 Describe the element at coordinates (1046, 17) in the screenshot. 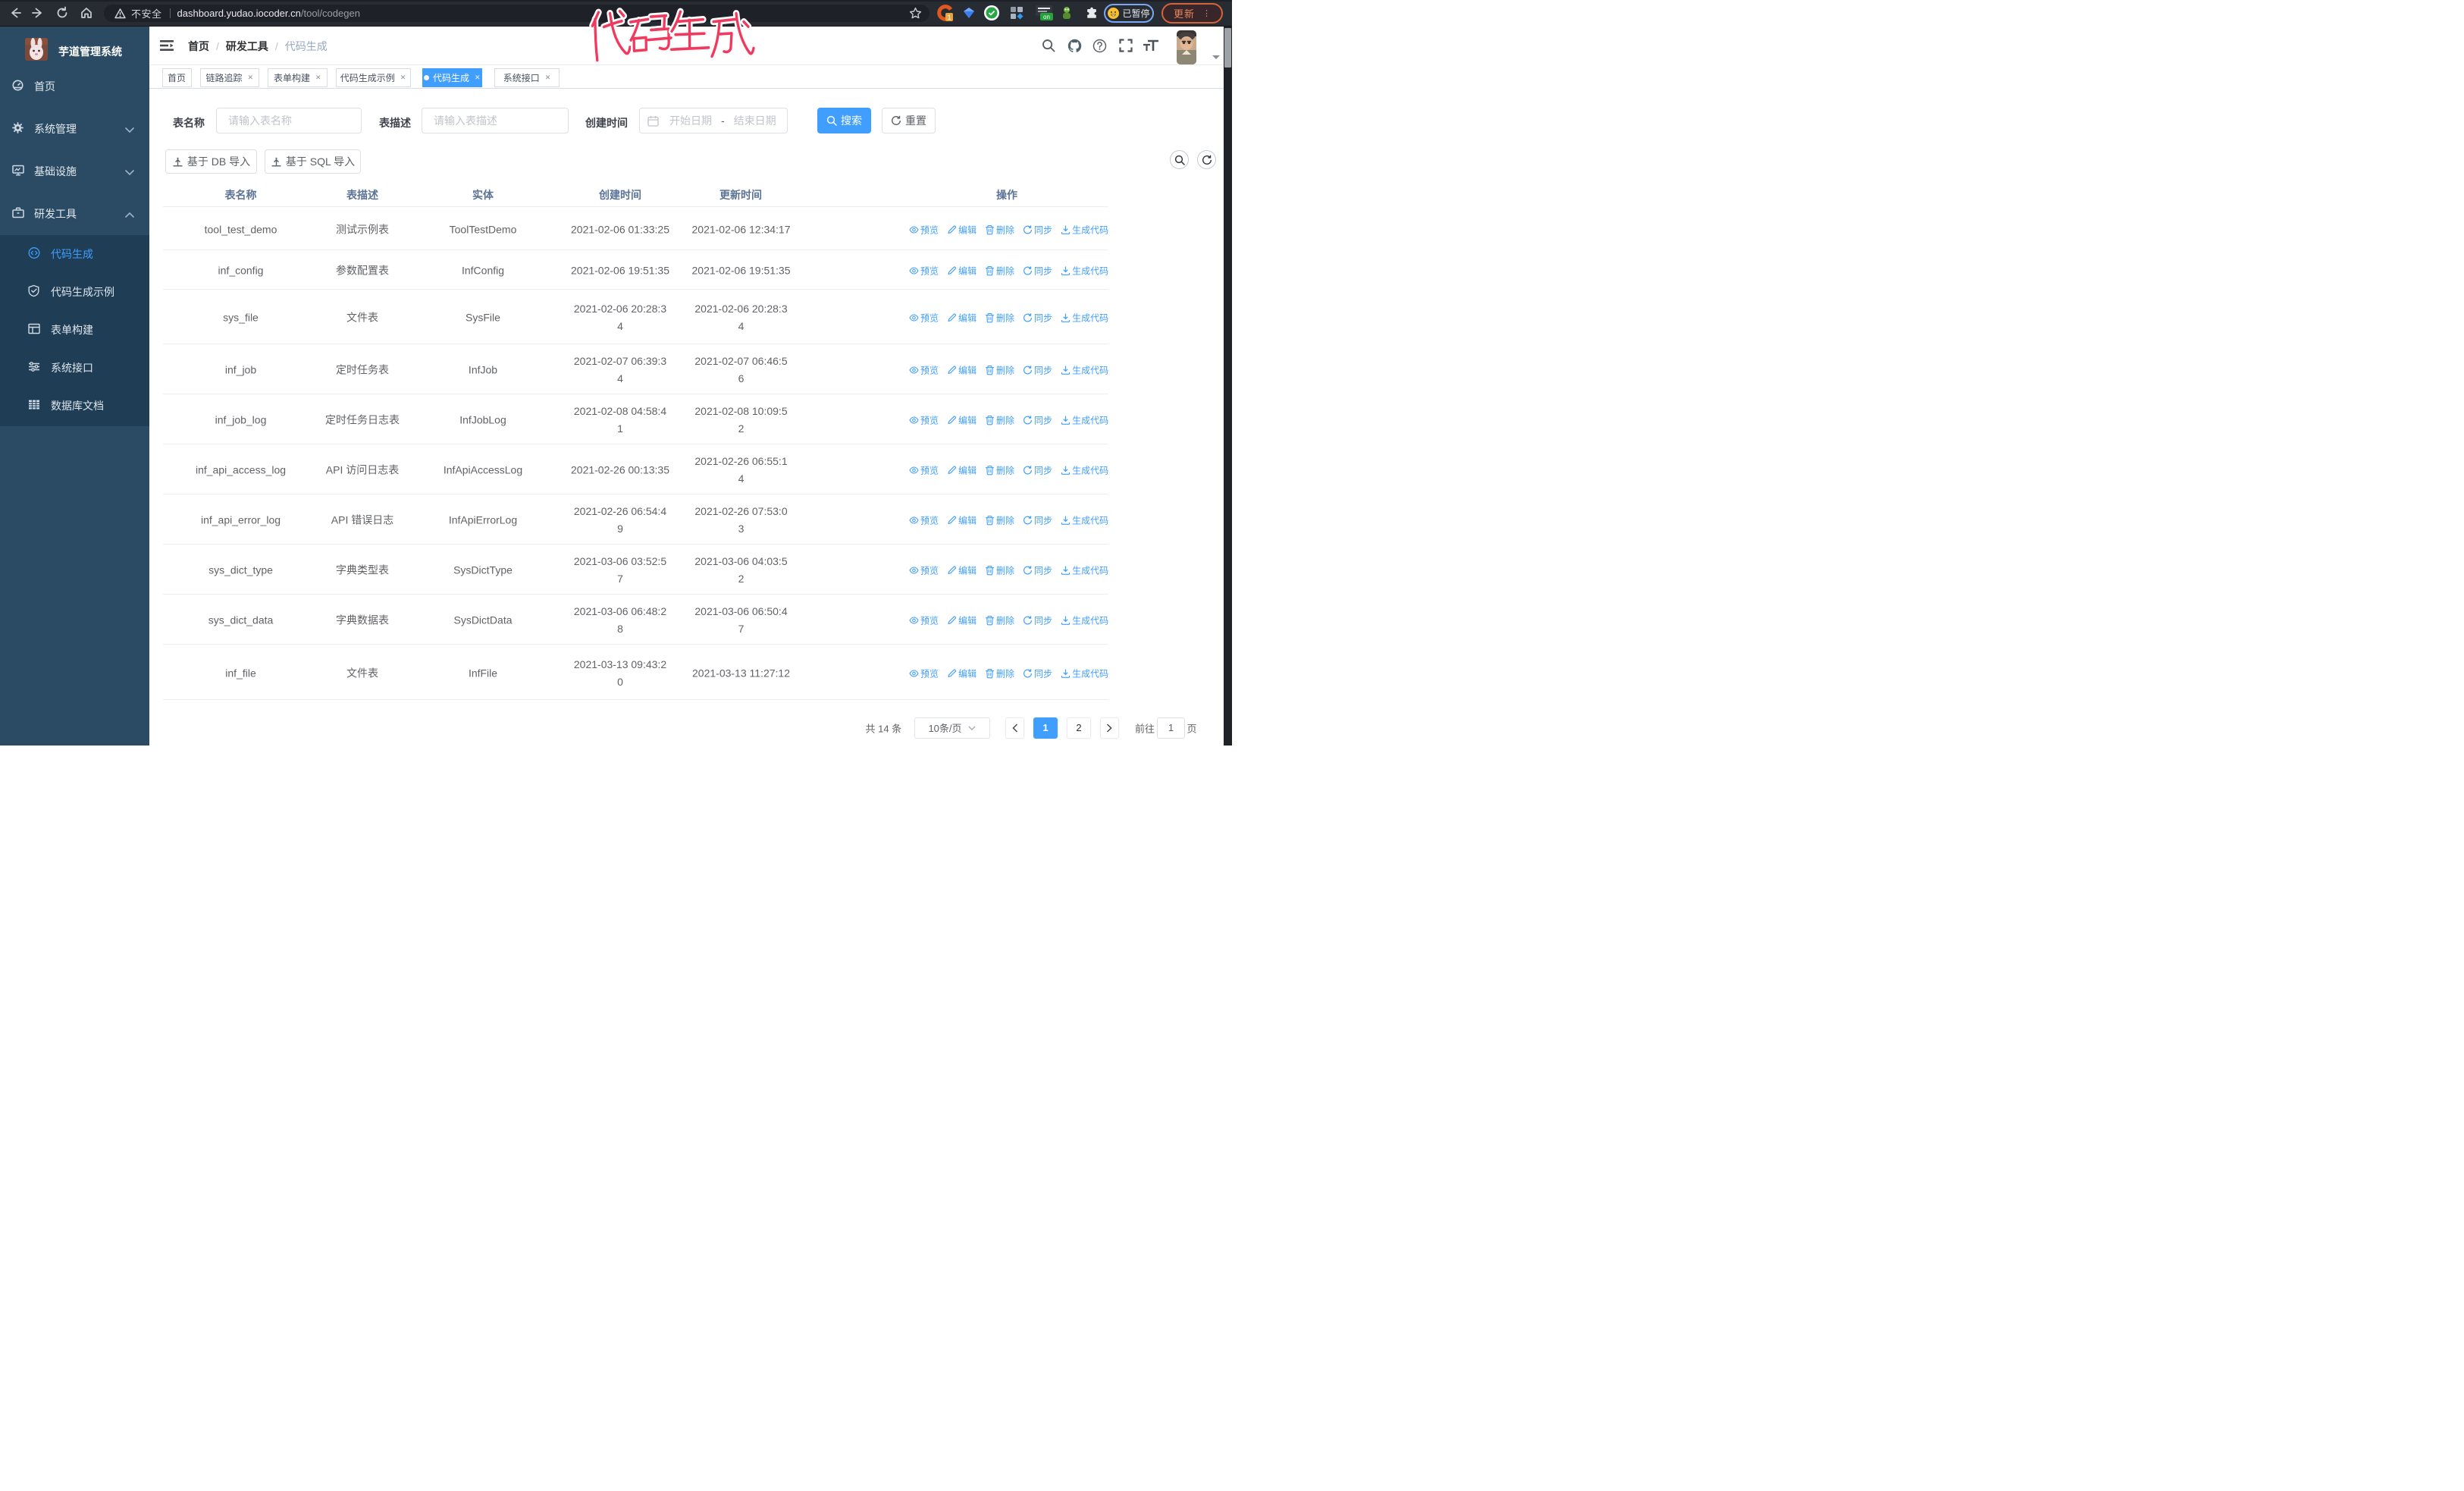

I see `svg-text: on` at that location.